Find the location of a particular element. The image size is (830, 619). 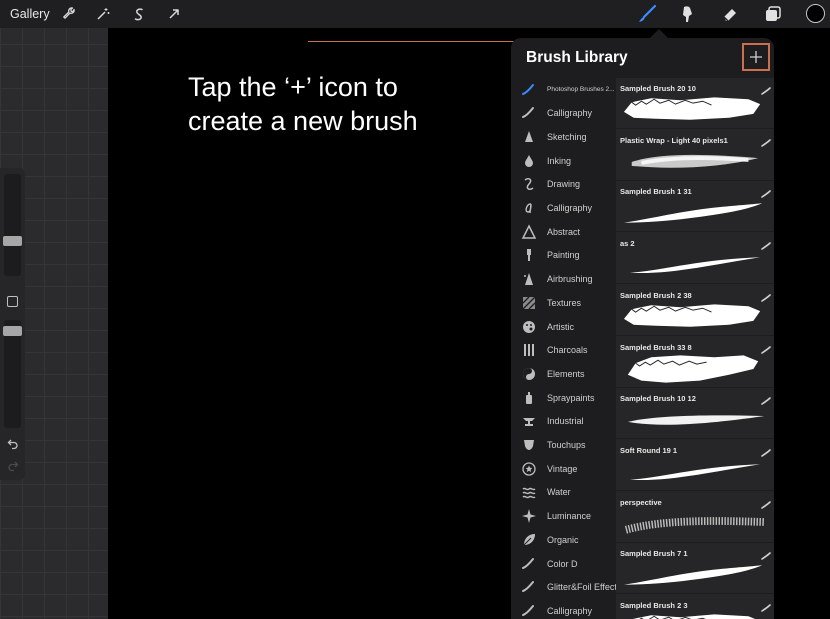

category-label: Elements is located at coordinates (566, 373).